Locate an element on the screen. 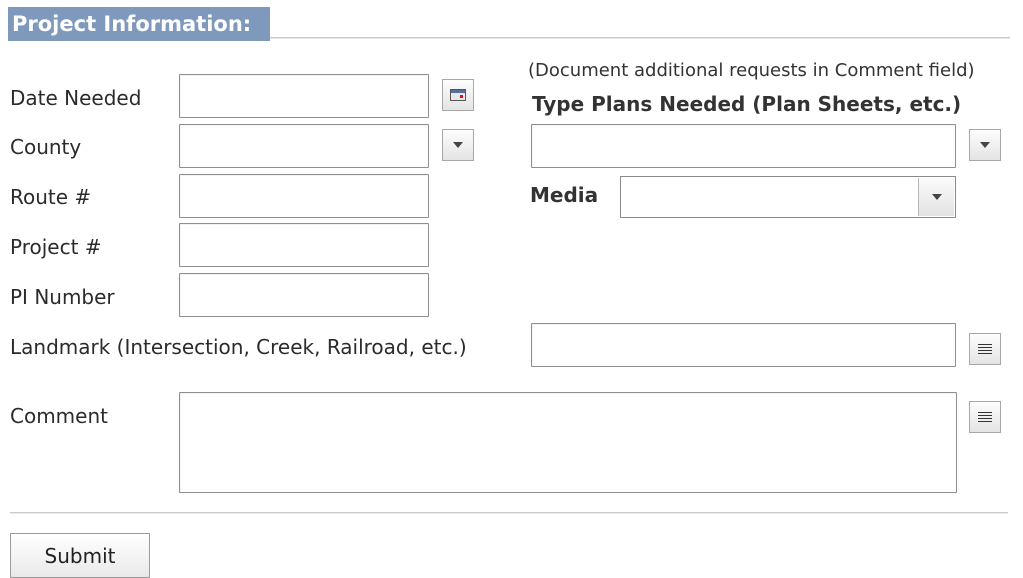  date-picker-button is located at coordinates (458, 95).